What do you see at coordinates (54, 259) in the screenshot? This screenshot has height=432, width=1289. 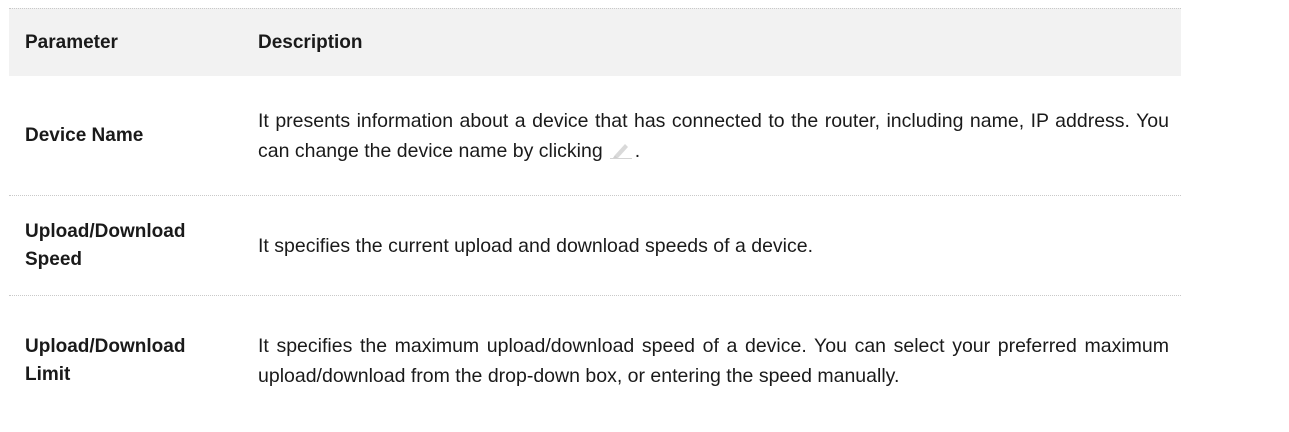 I see `param-speed-line2: Speed` at bounding box center [54, 259].